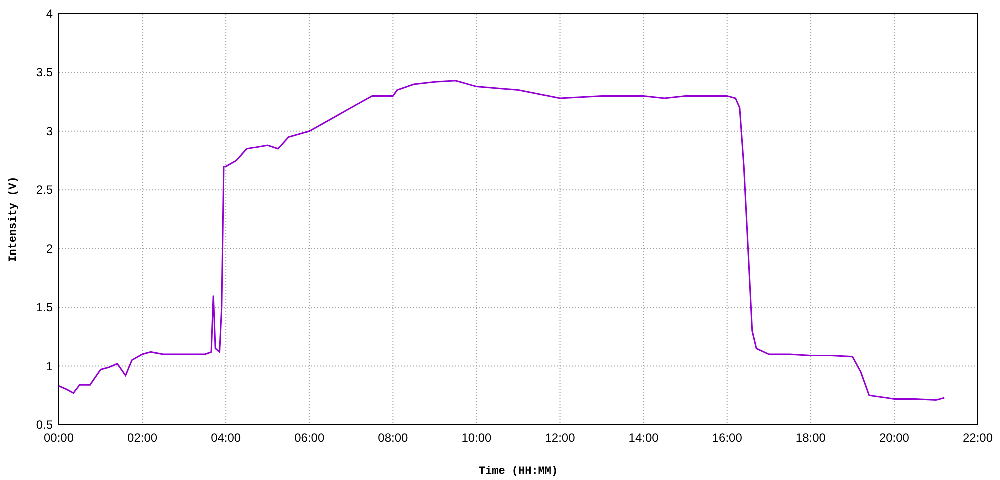  Describe the element at coordinates (49, 366) in the screenshot. I see `tick-label: 1` at that location.